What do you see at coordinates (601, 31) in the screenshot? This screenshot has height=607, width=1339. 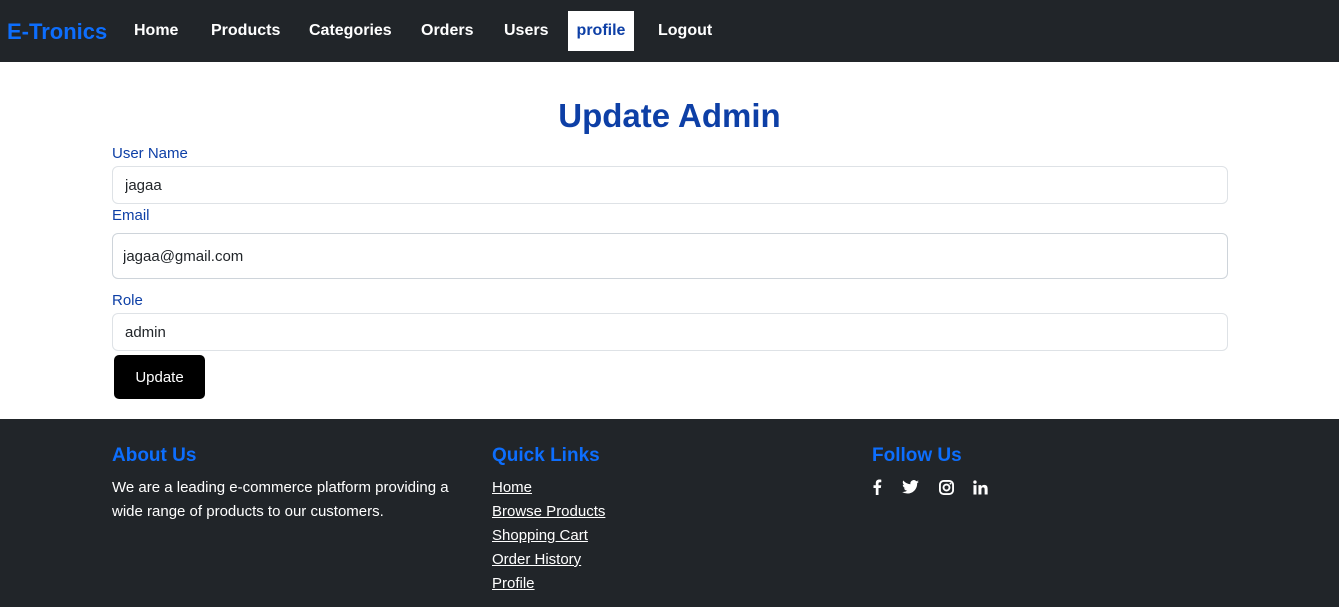 I see `nav-profile: profile` at bounding box center [601, 31].